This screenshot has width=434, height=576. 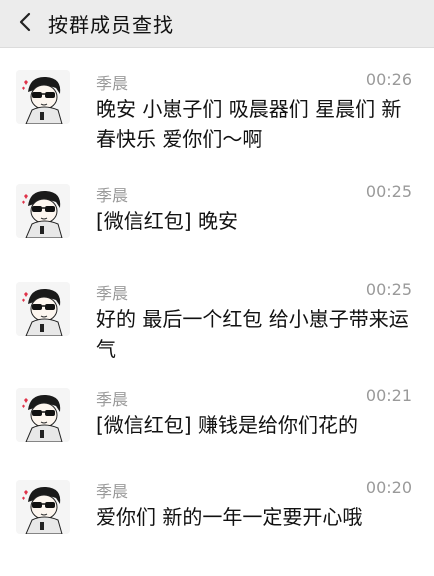 I want to click on message-time: 00:21, so click(x=388, y=395).